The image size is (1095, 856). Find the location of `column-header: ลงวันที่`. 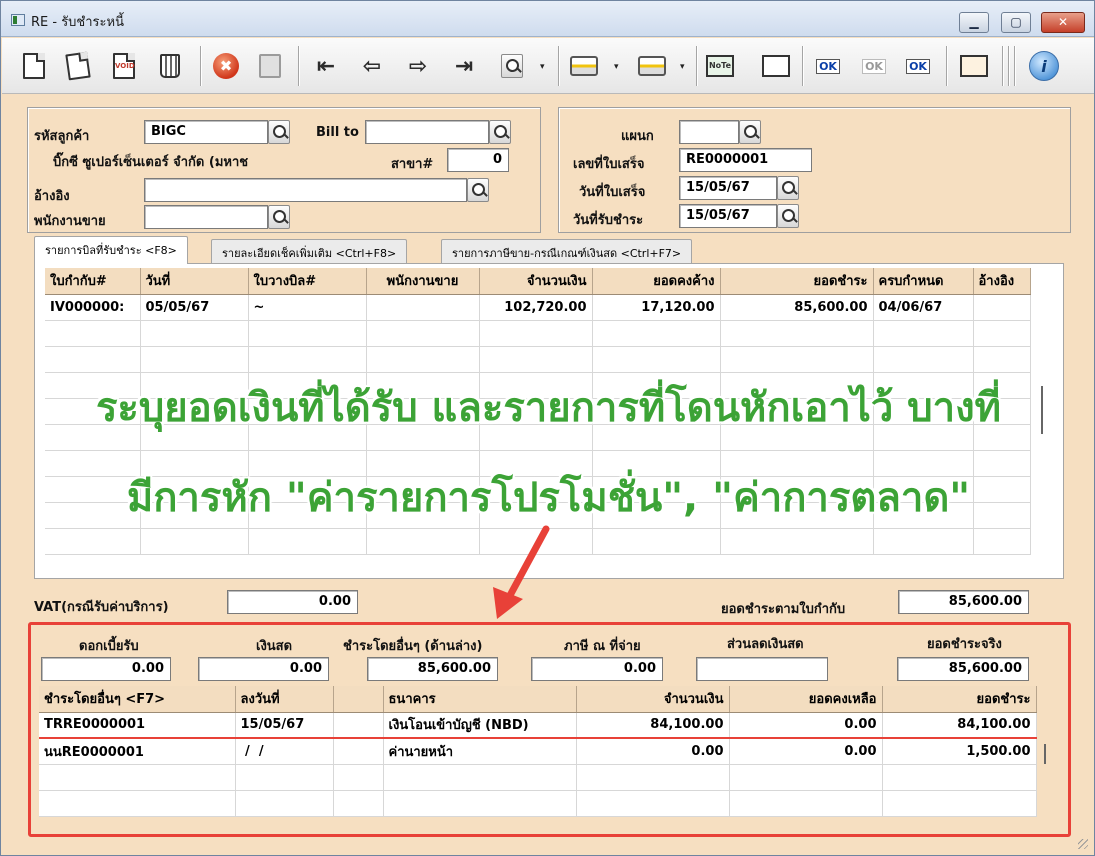

column-header: ลงวันที่ is located at coordinates (284, 699).